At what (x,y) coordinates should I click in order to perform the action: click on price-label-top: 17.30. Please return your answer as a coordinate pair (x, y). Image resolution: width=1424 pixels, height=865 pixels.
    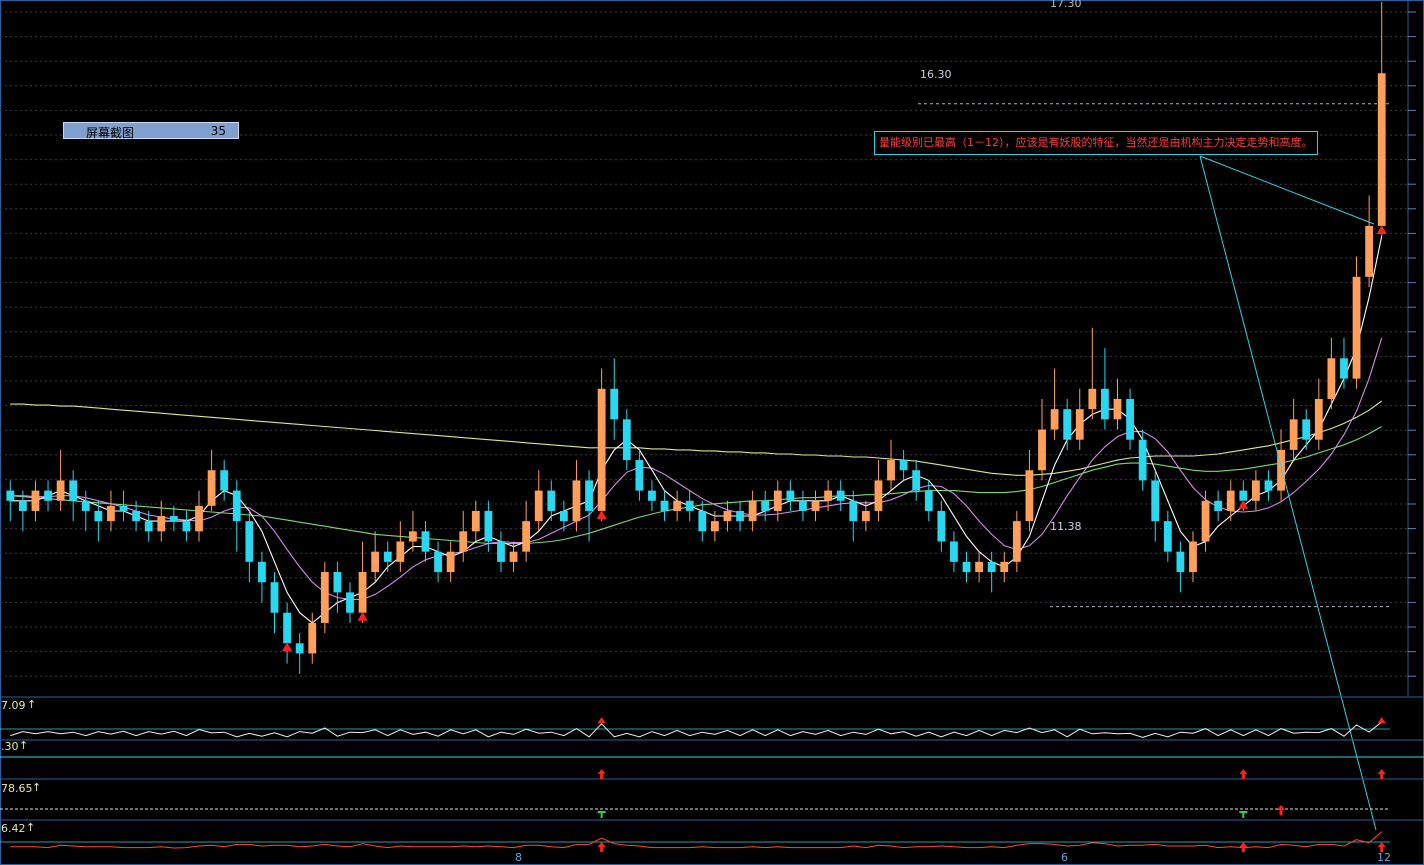
    Looking at the image, I should click on (1066, 5).